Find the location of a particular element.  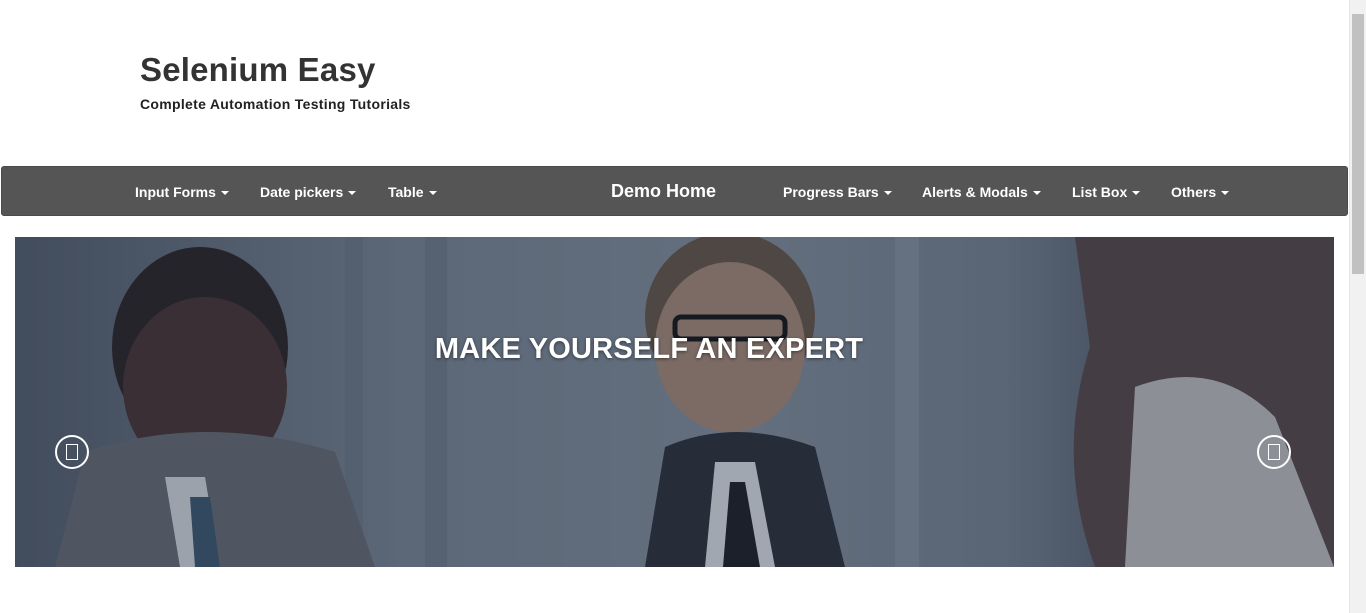

nav-item-progress-bars: Progress Bars is located at coordinates (837, 192).